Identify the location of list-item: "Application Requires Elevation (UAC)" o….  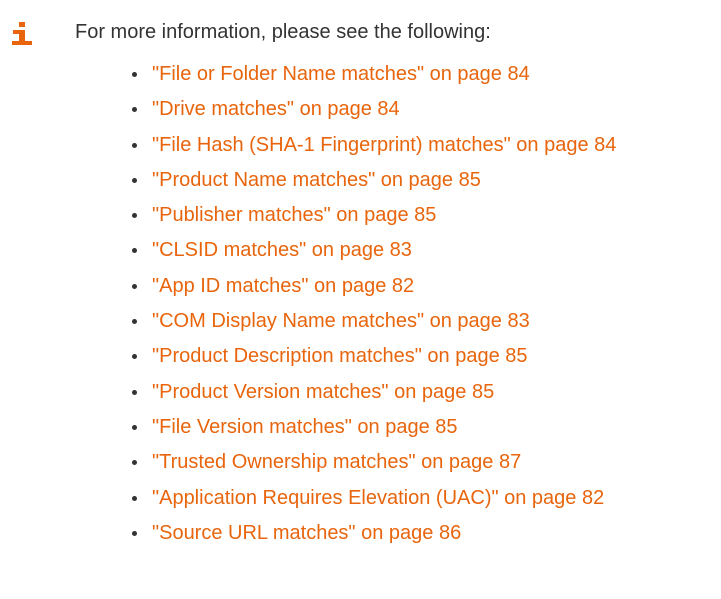
(374, 501).